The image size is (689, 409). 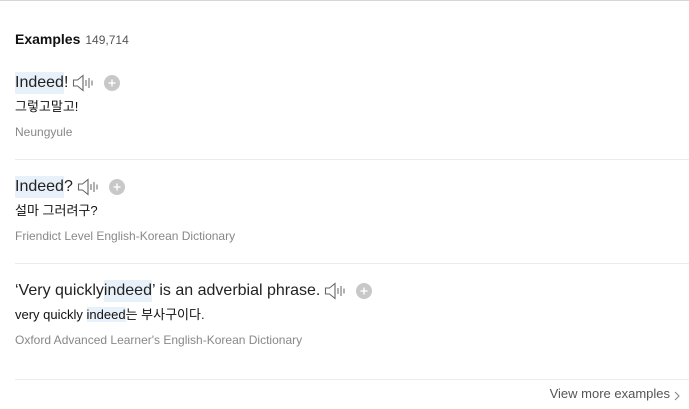 What do you see at coordinates (51, 314) in the screenshot?
I see `translation-text-before: very quickly` at bounding box center [51, 314].